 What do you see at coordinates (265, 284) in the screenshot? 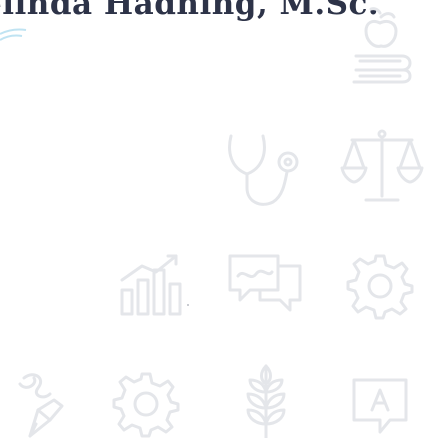
I see `chat-bubbles-icon` at bounding box center [265, 284].